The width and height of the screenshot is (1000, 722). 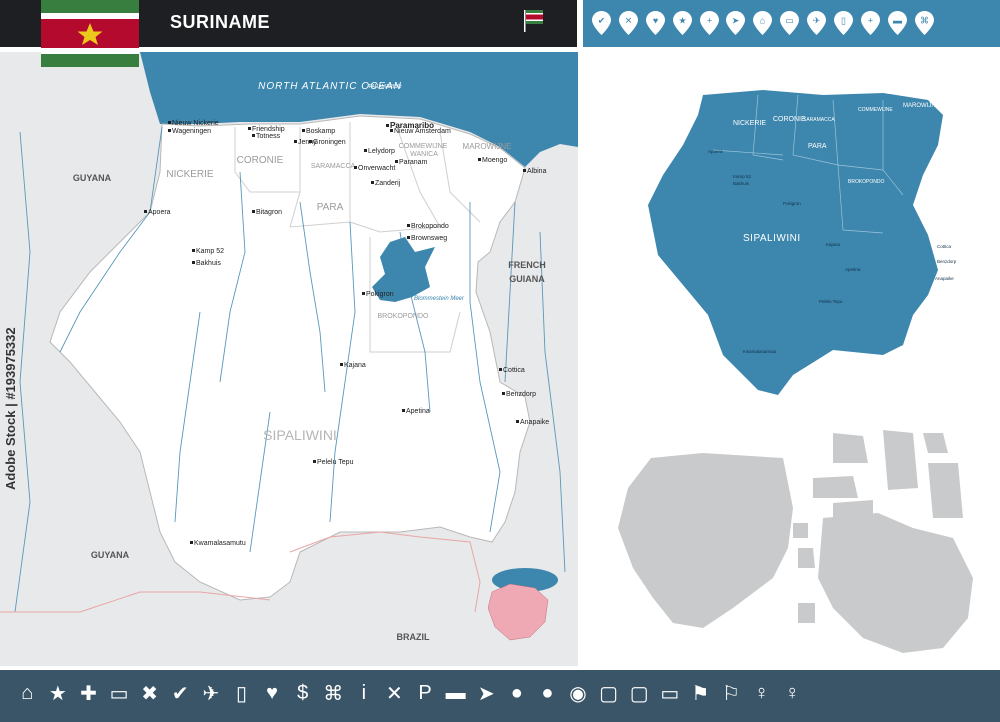 What do you see at coordinates (772, 238) in the screenshot?
I see `mini-sipaliwini-label: SIPALIWINI` at bounding box center [772, 238].